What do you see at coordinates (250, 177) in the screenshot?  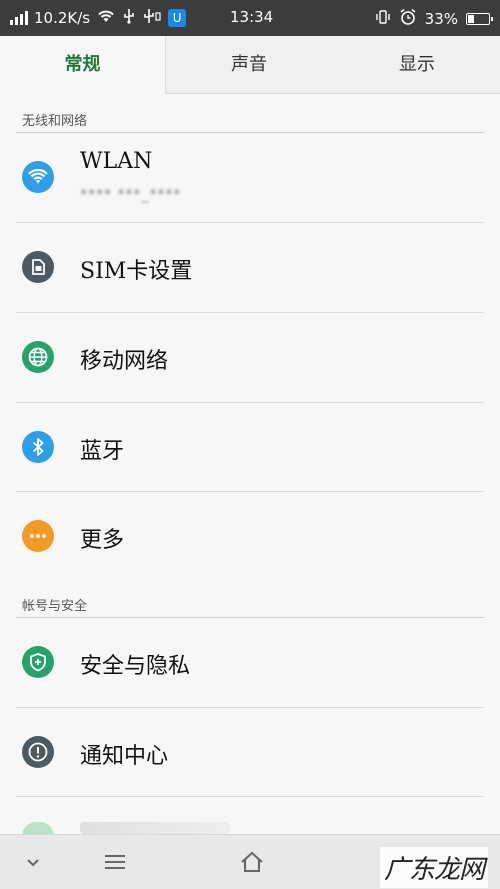 I see `settings-item-wlan: WLAN **** ***_****` at bounding box center [250, 177].